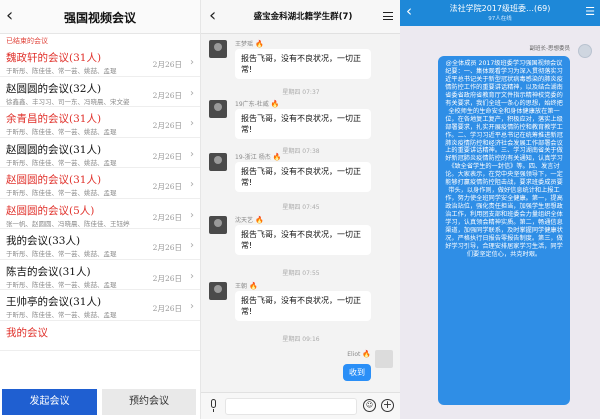 The width and height of the screenshot is (600, 419). I want to click on group-title: 法社学院2017级班委…(69), so click(500, 8).